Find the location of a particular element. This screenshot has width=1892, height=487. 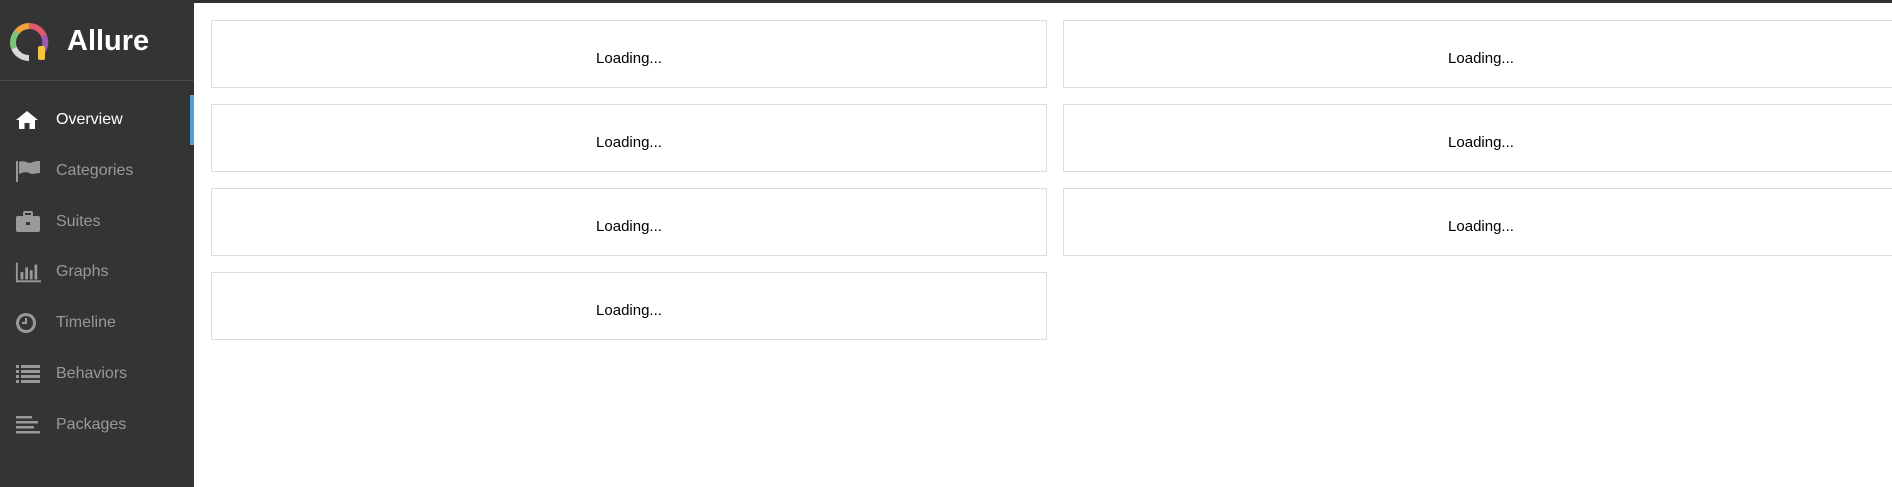

briefcase-icon is located at coordinates (28, 222).